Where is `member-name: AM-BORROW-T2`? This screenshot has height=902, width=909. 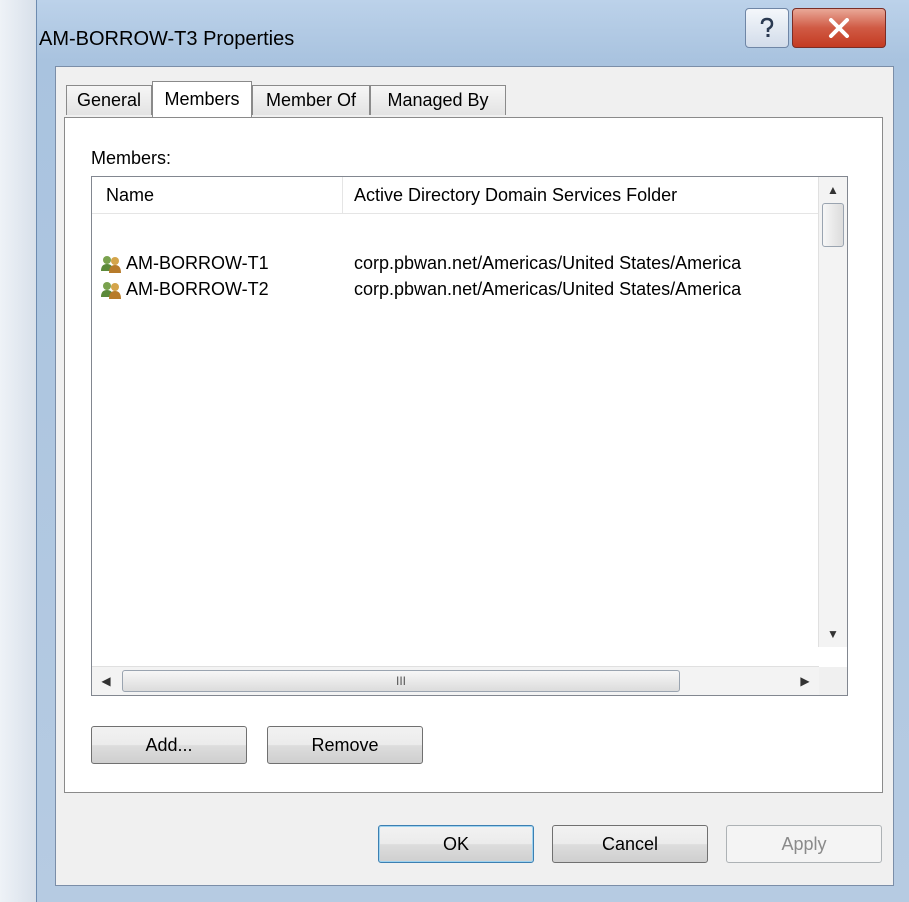
member-name: AM-BORROW-T2 is located at coordinates (197, 289).